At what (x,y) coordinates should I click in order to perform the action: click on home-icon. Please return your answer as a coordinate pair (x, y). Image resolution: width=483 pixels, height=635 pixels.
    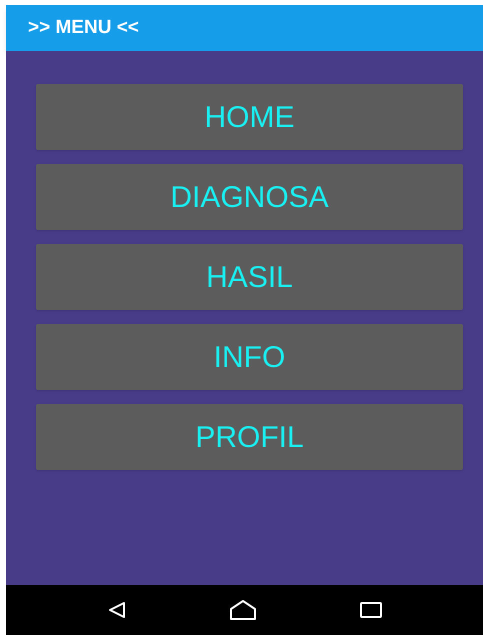
    Looking at the image, I should click on (242, 610).